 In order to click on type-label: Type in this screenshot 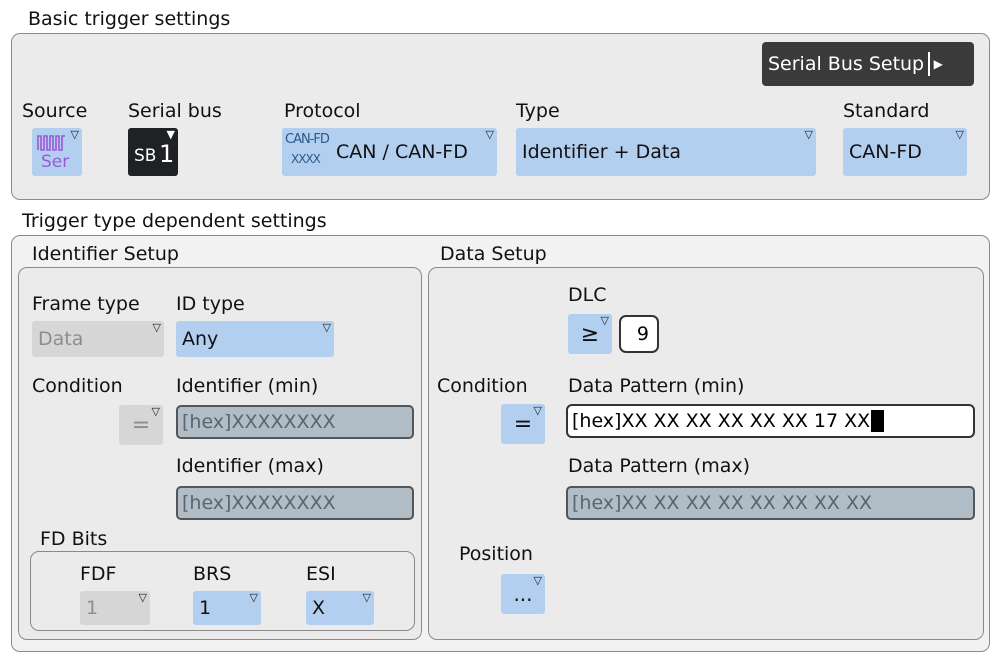, I will do `click(538, 111)`.